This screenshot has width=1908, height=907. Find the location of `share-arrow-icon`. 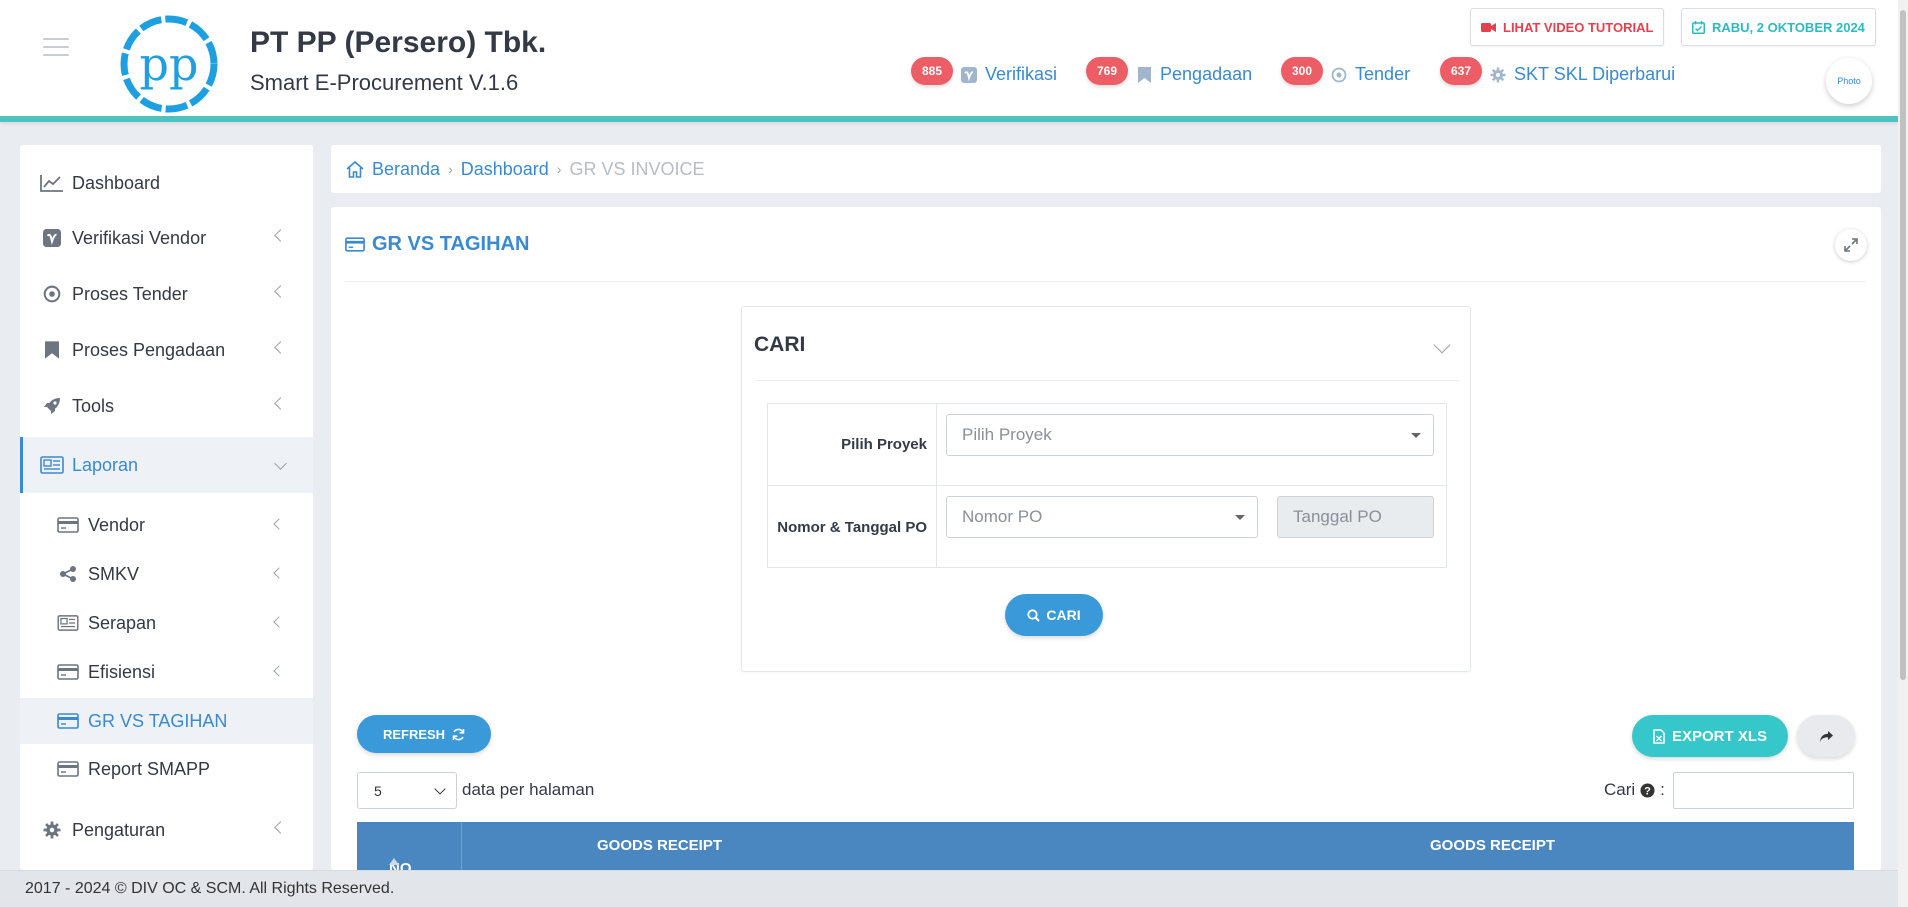

share-arrow-icon is located at coordinates (1826, 736).